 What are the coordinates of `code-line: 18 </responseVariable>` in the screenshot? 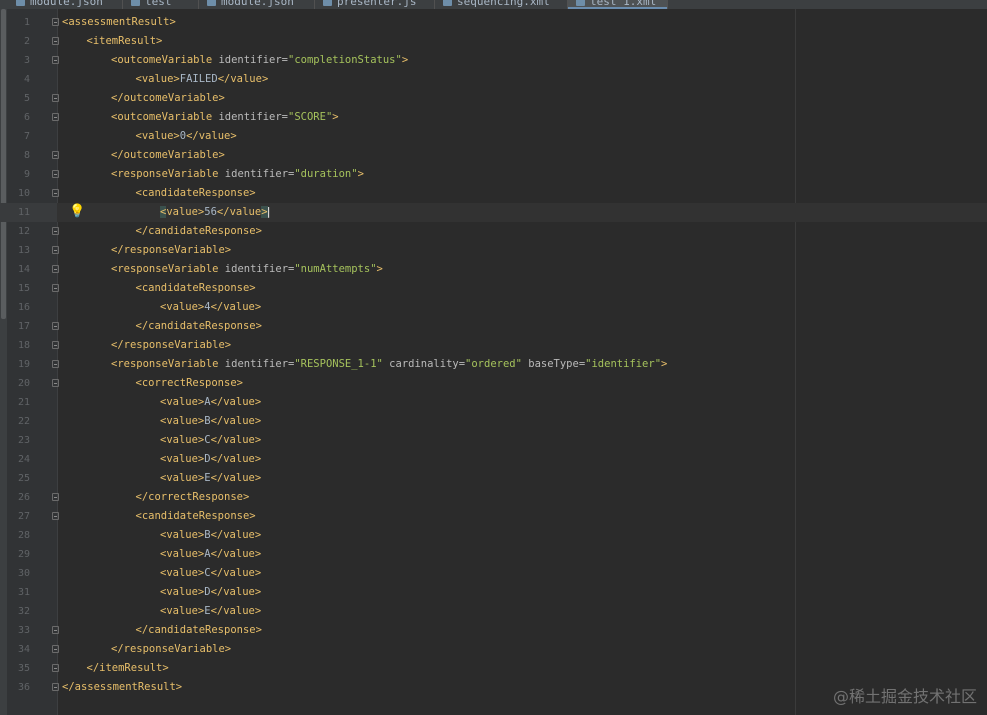 It's located at (493, 345).